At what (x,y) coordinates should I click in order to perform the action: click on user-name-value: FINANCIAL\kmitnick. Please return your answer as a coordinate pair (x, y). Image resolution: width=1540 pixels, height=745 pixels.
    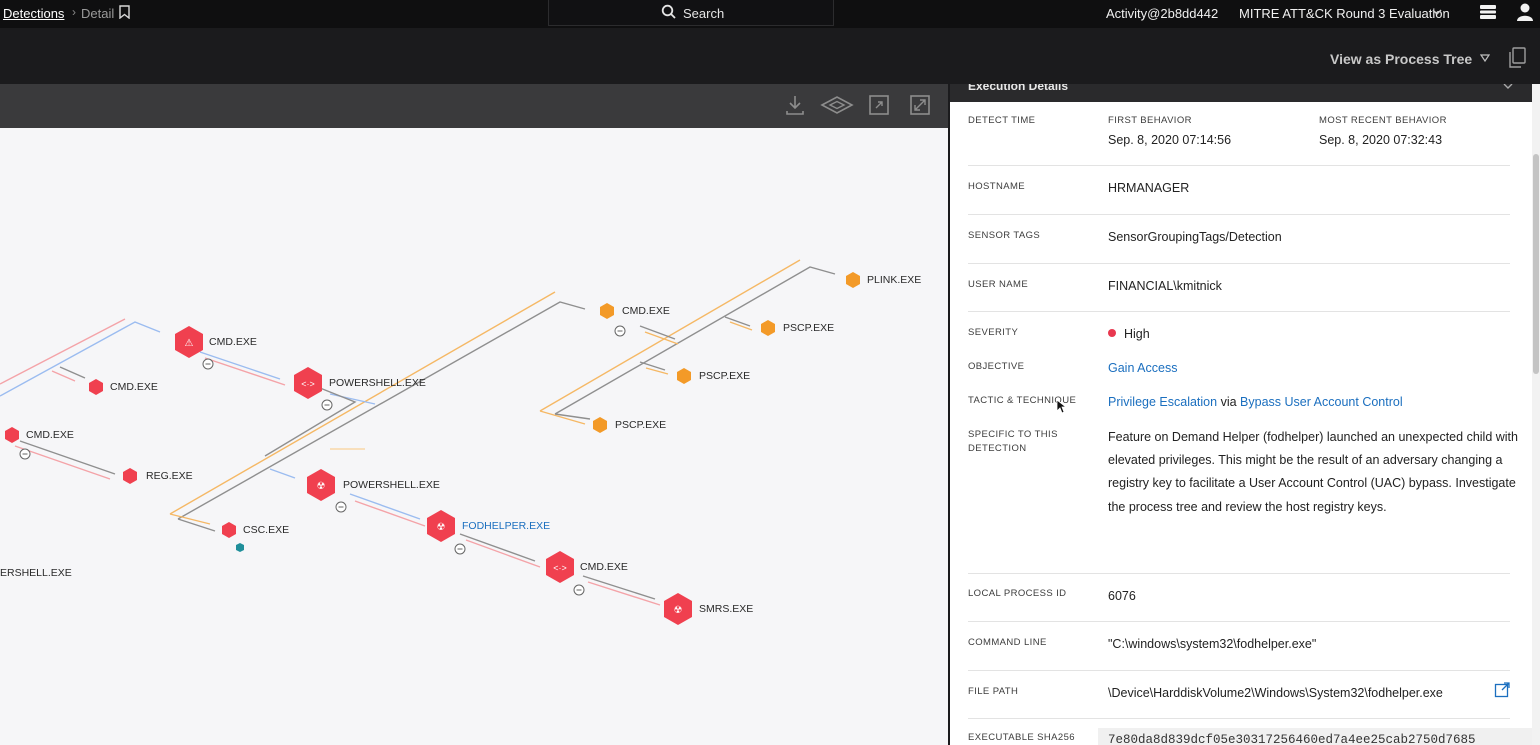
    Looking at the image, I should click on (1165, 286).